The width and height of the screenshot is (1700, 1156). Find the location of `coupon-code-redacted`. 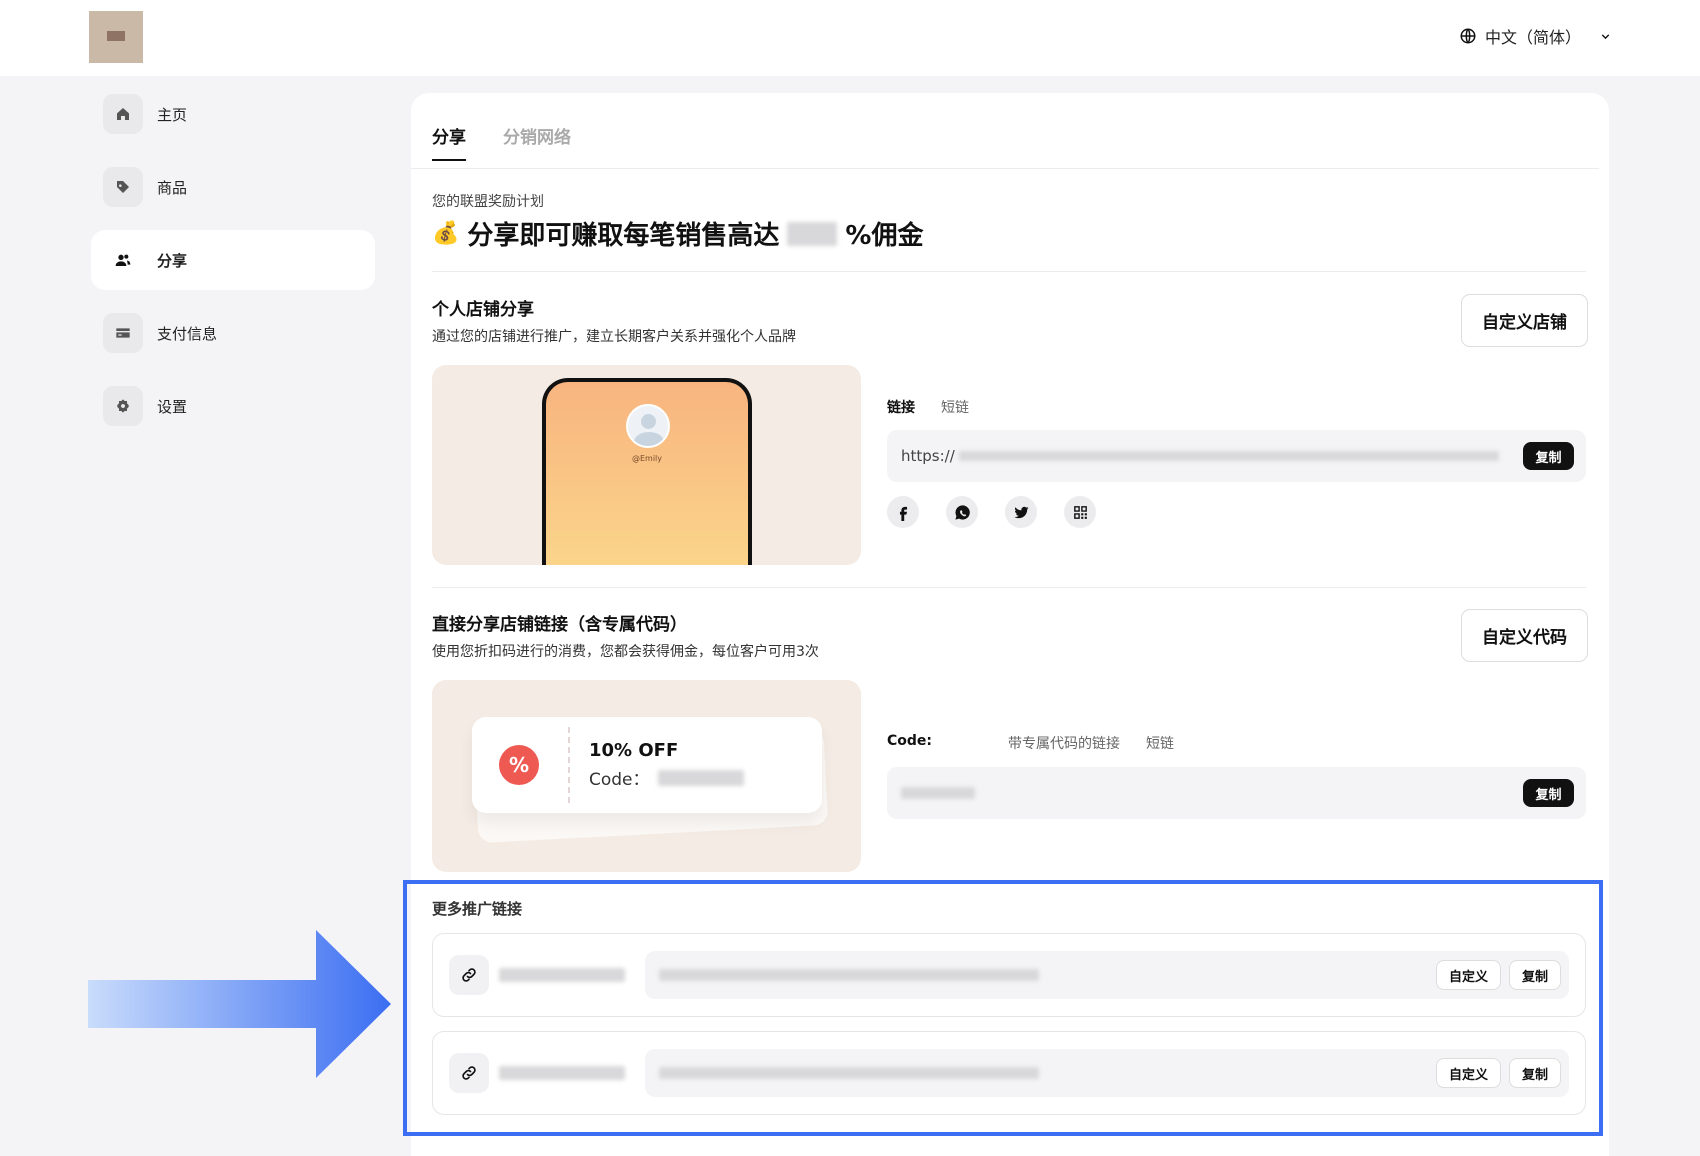

coupon-code-redacted is located at coordinates (700, 777).